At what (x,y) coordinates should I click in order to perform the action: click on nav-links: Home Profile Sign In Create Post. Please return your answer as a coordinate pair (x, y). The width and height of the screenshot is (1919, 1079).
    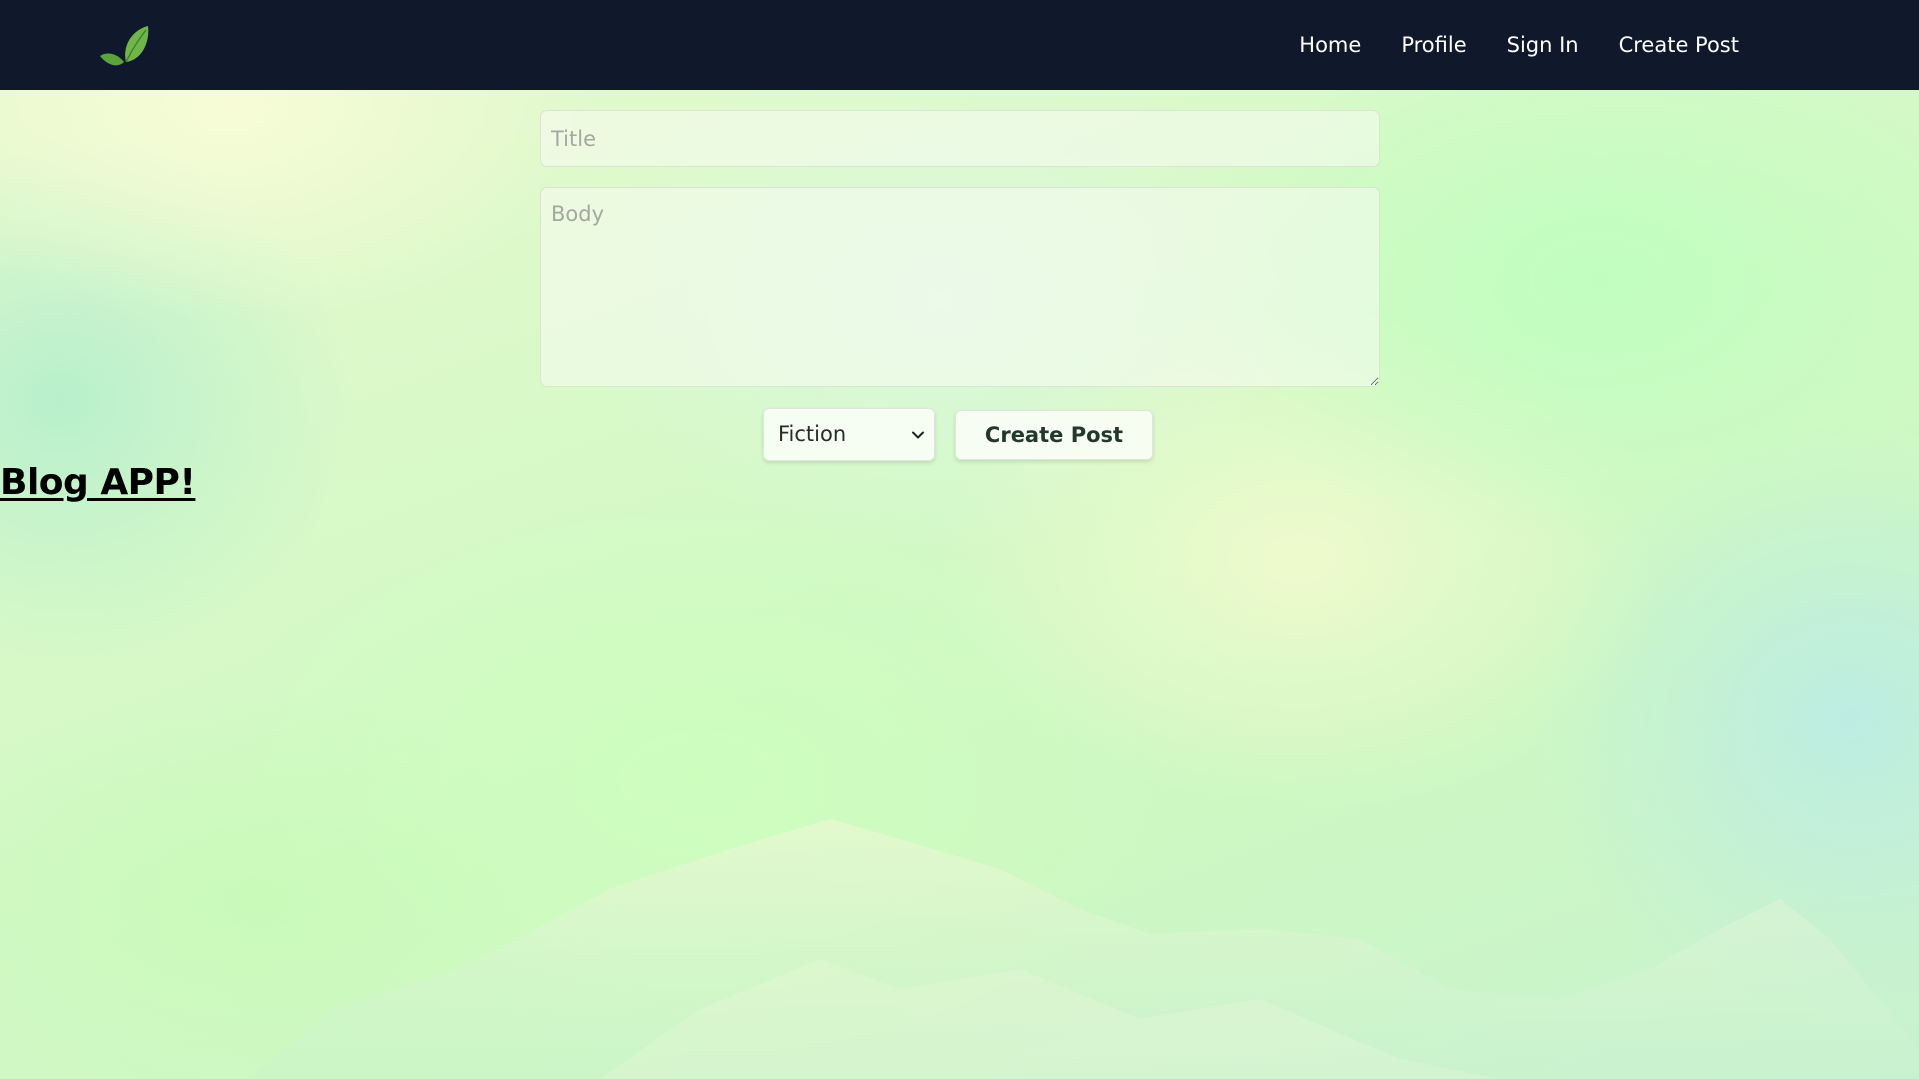
    Looking at the image, I should click on (1519, 45).